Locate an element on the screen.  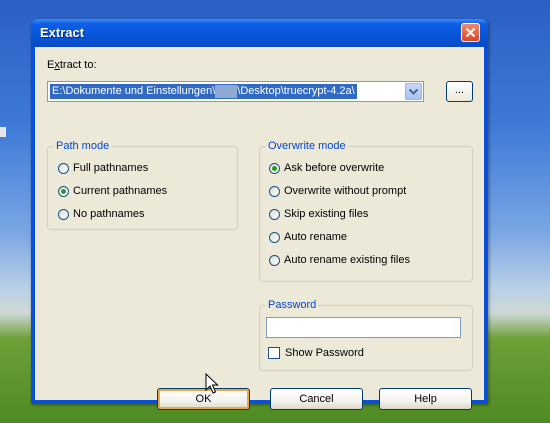
radio-current-pathnames: Current pathnames is located at coordinates (112, 191).